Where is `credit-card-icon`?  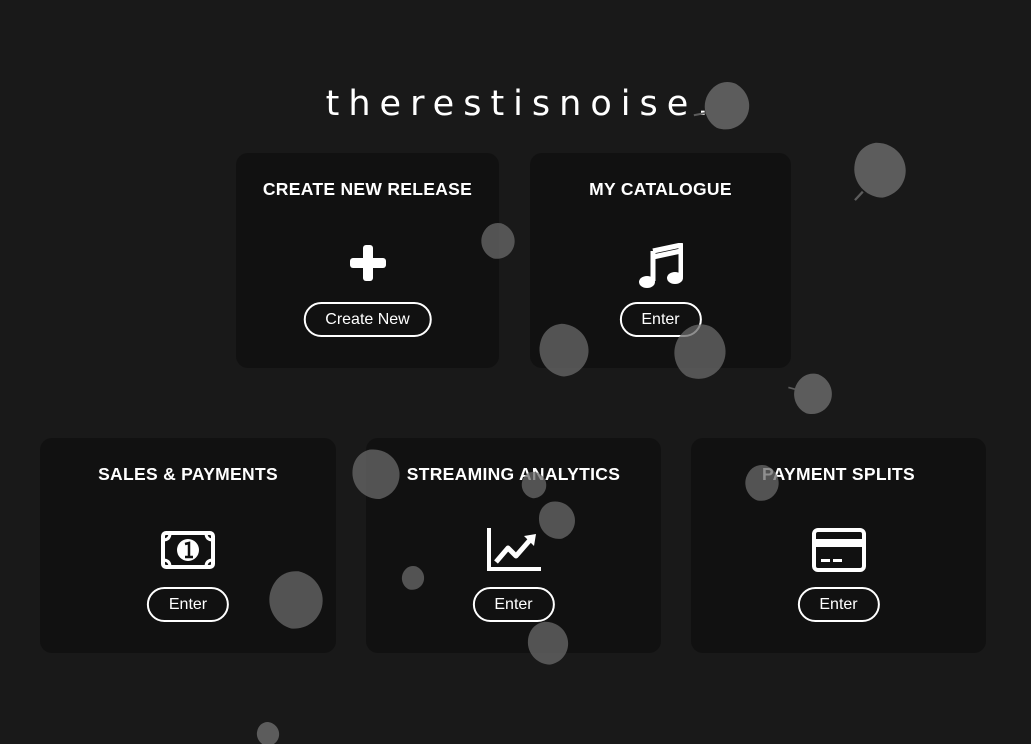 credit-card-icon is located at coordinates (838, 550).